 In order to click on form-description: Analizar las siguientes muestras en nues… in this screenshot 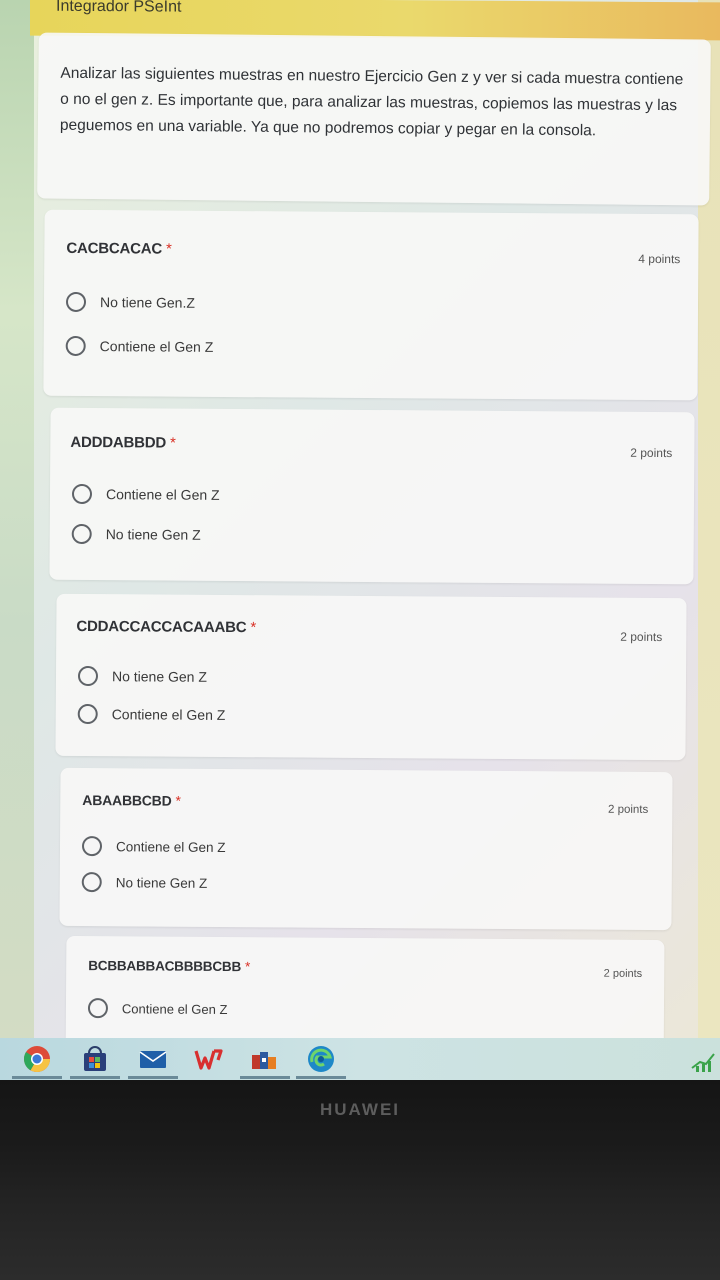, I will do `click(371, 102)`.